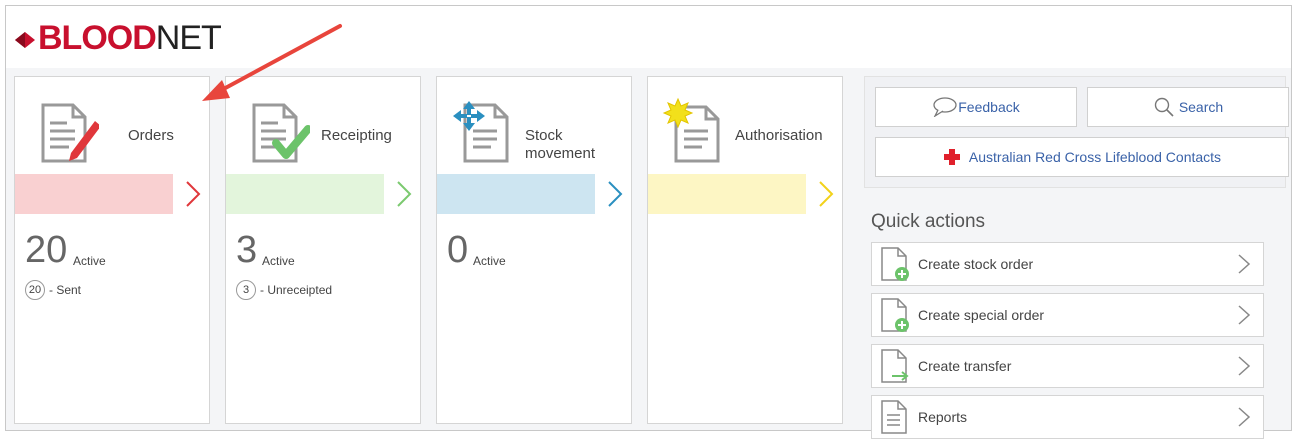  I want to click on stock-movement-doc-arrows-icon, so click(481, 132).